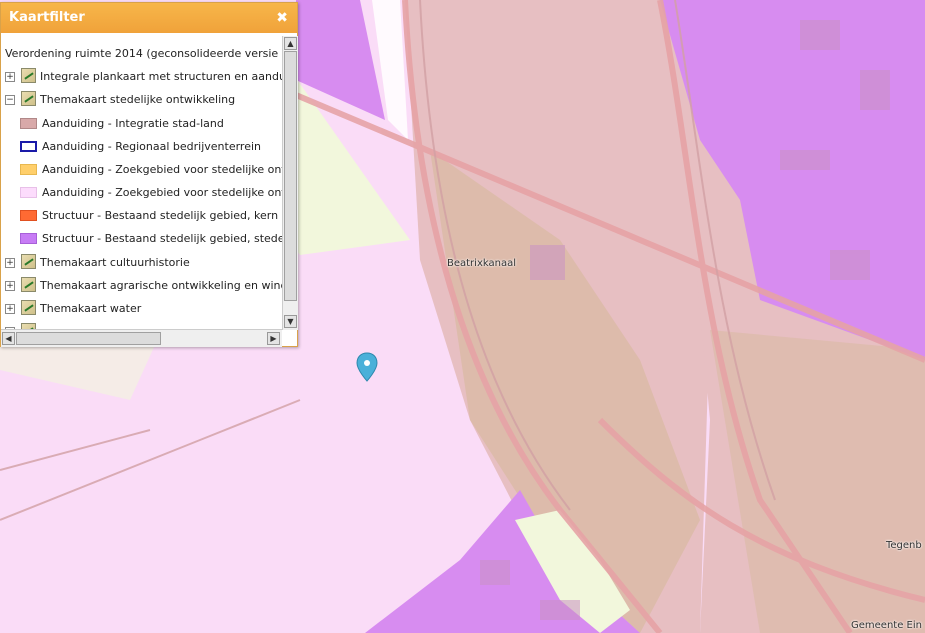 The height and width of the screenshot is (633, 925). I want to click on scroll-down-icon: ▼, so click(290, 321).